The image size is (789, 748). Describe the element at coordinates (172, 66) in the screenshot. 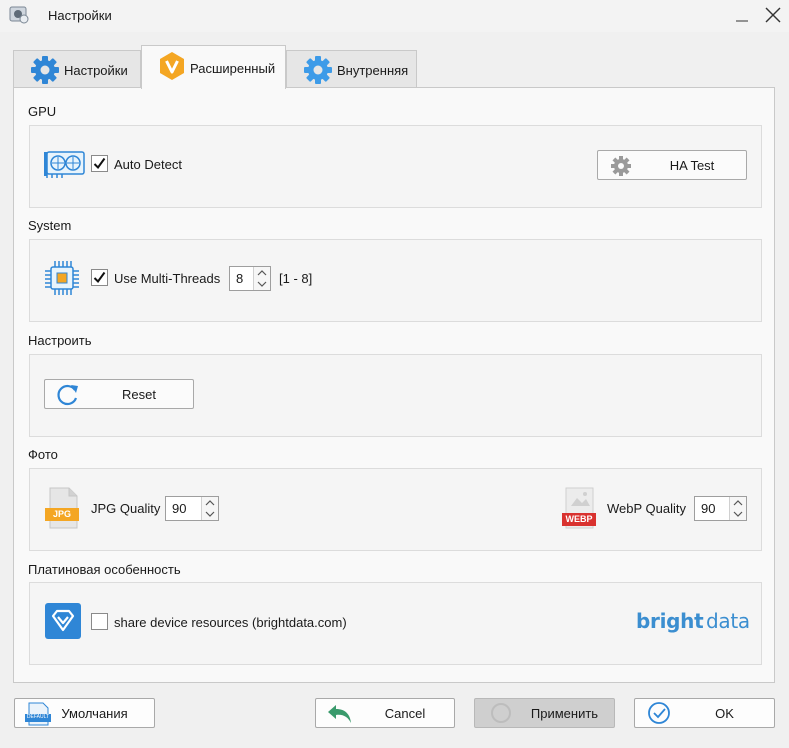

I see `v-hexagon-icon` at that location.